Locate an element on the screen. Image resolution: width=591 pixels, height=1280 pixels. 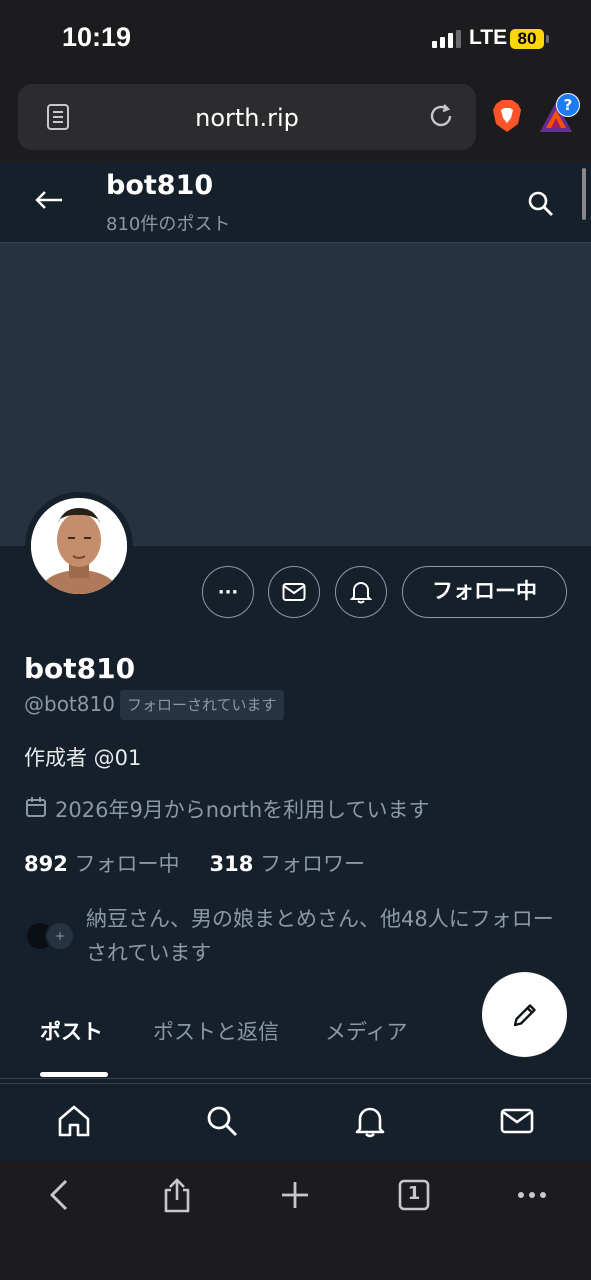
tabs-divider is located at coordinates (295, 1078).